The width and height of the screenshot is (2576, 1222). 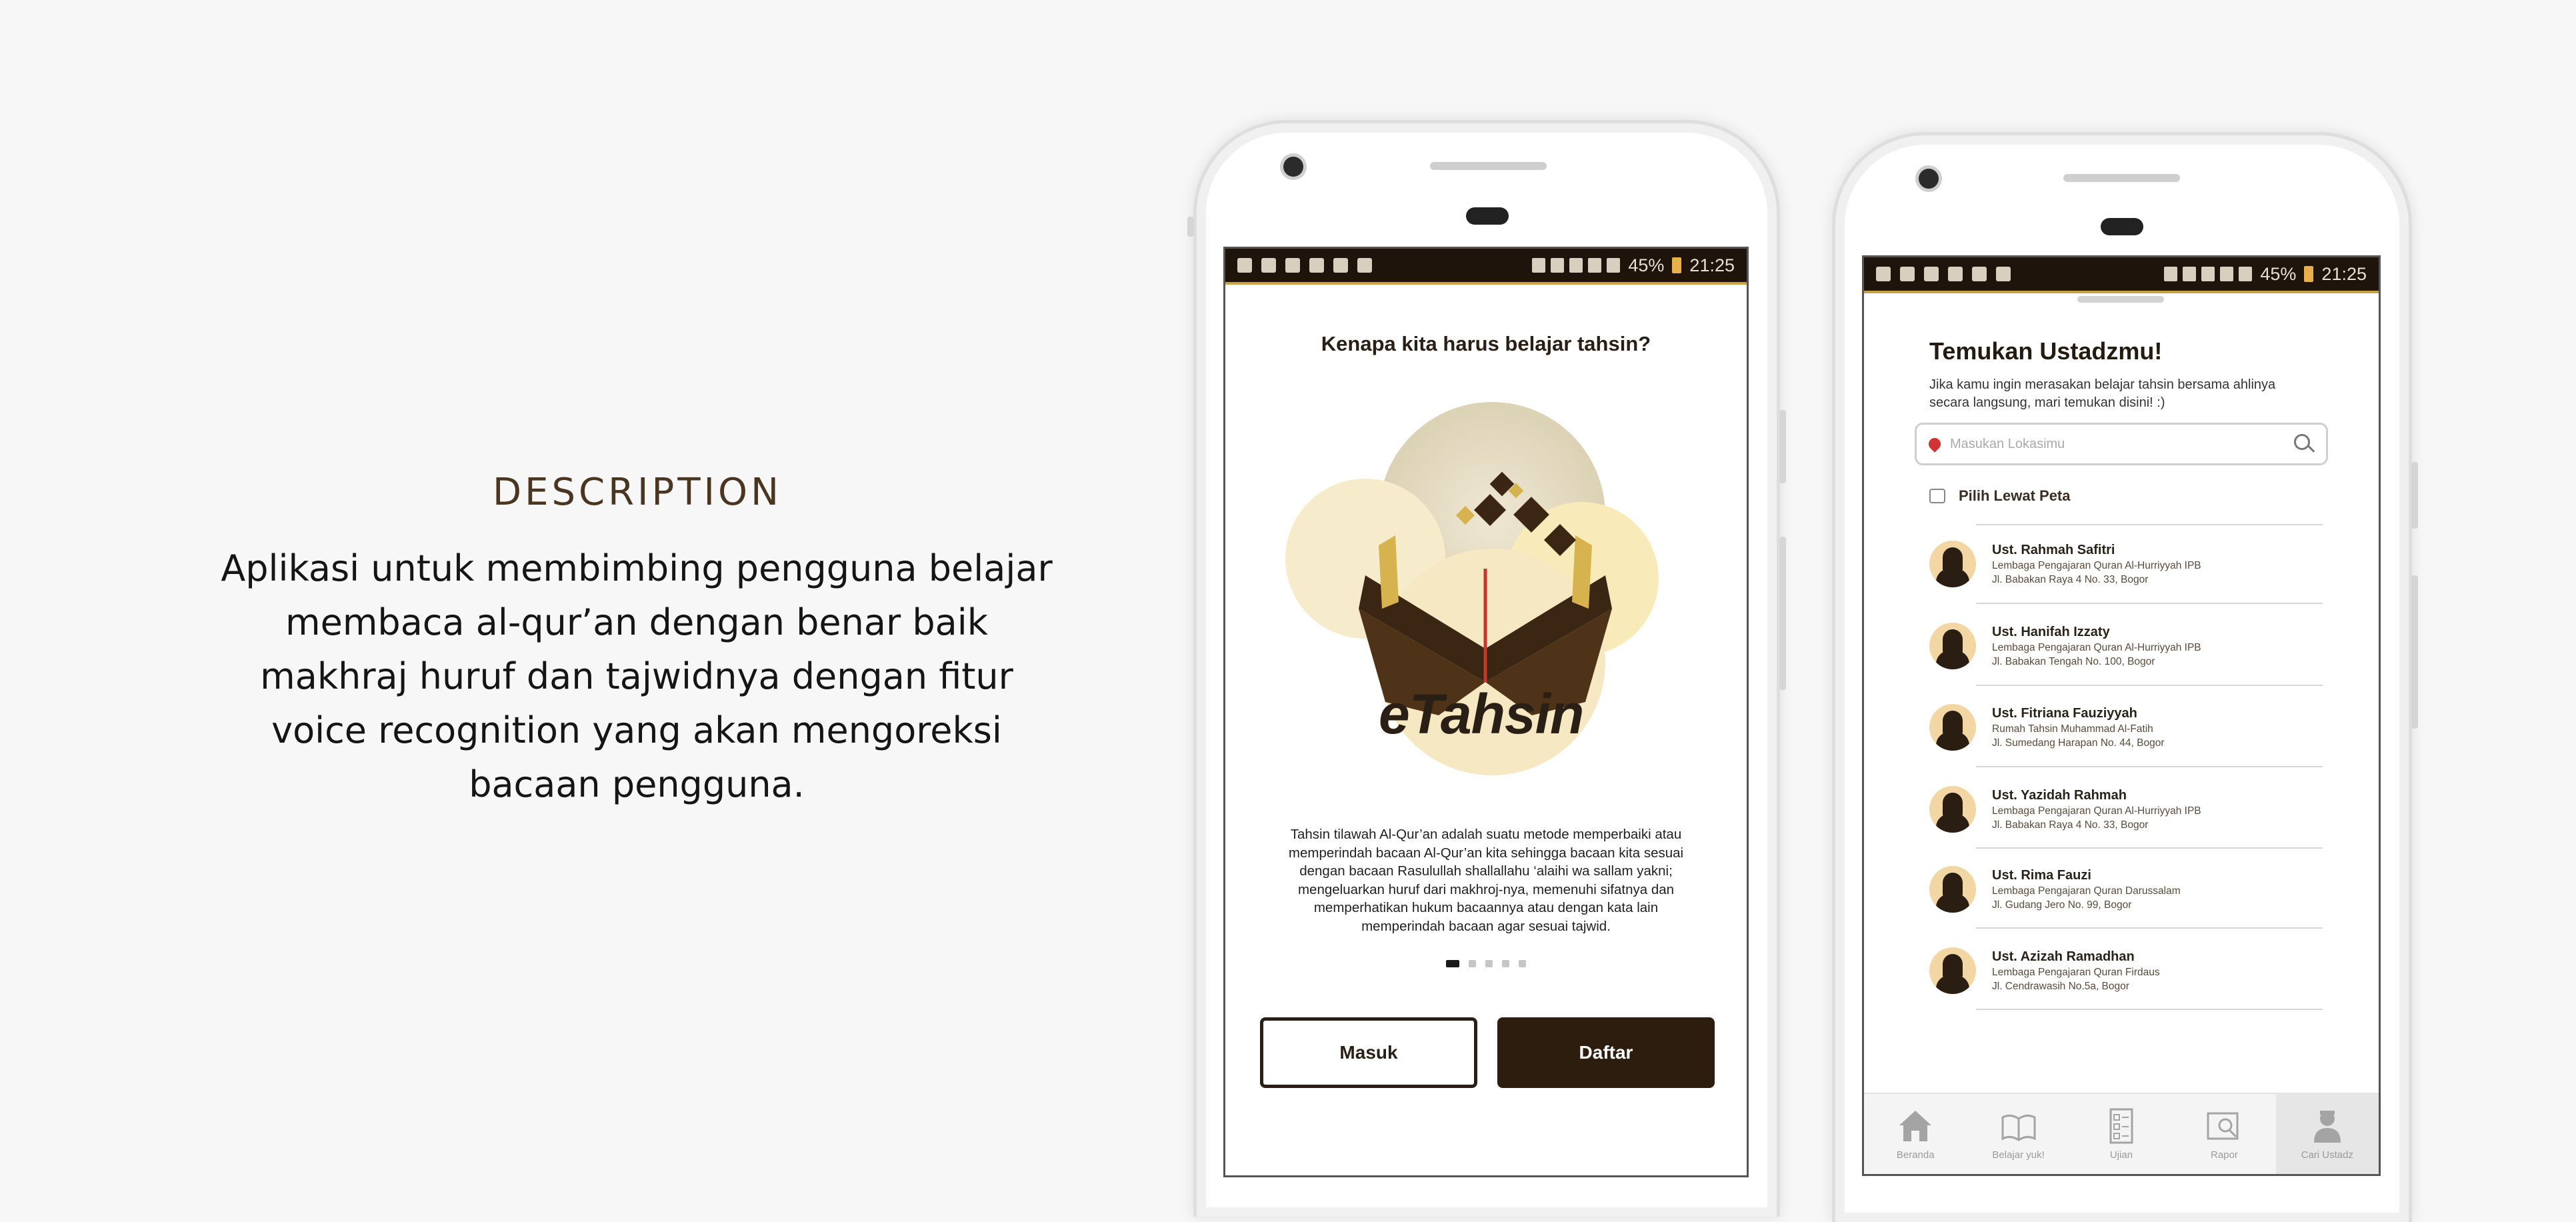 I want to click on teacher-address: Jl. Cendrawasih No.5a, Bogor, so click(x=2060, y=986).